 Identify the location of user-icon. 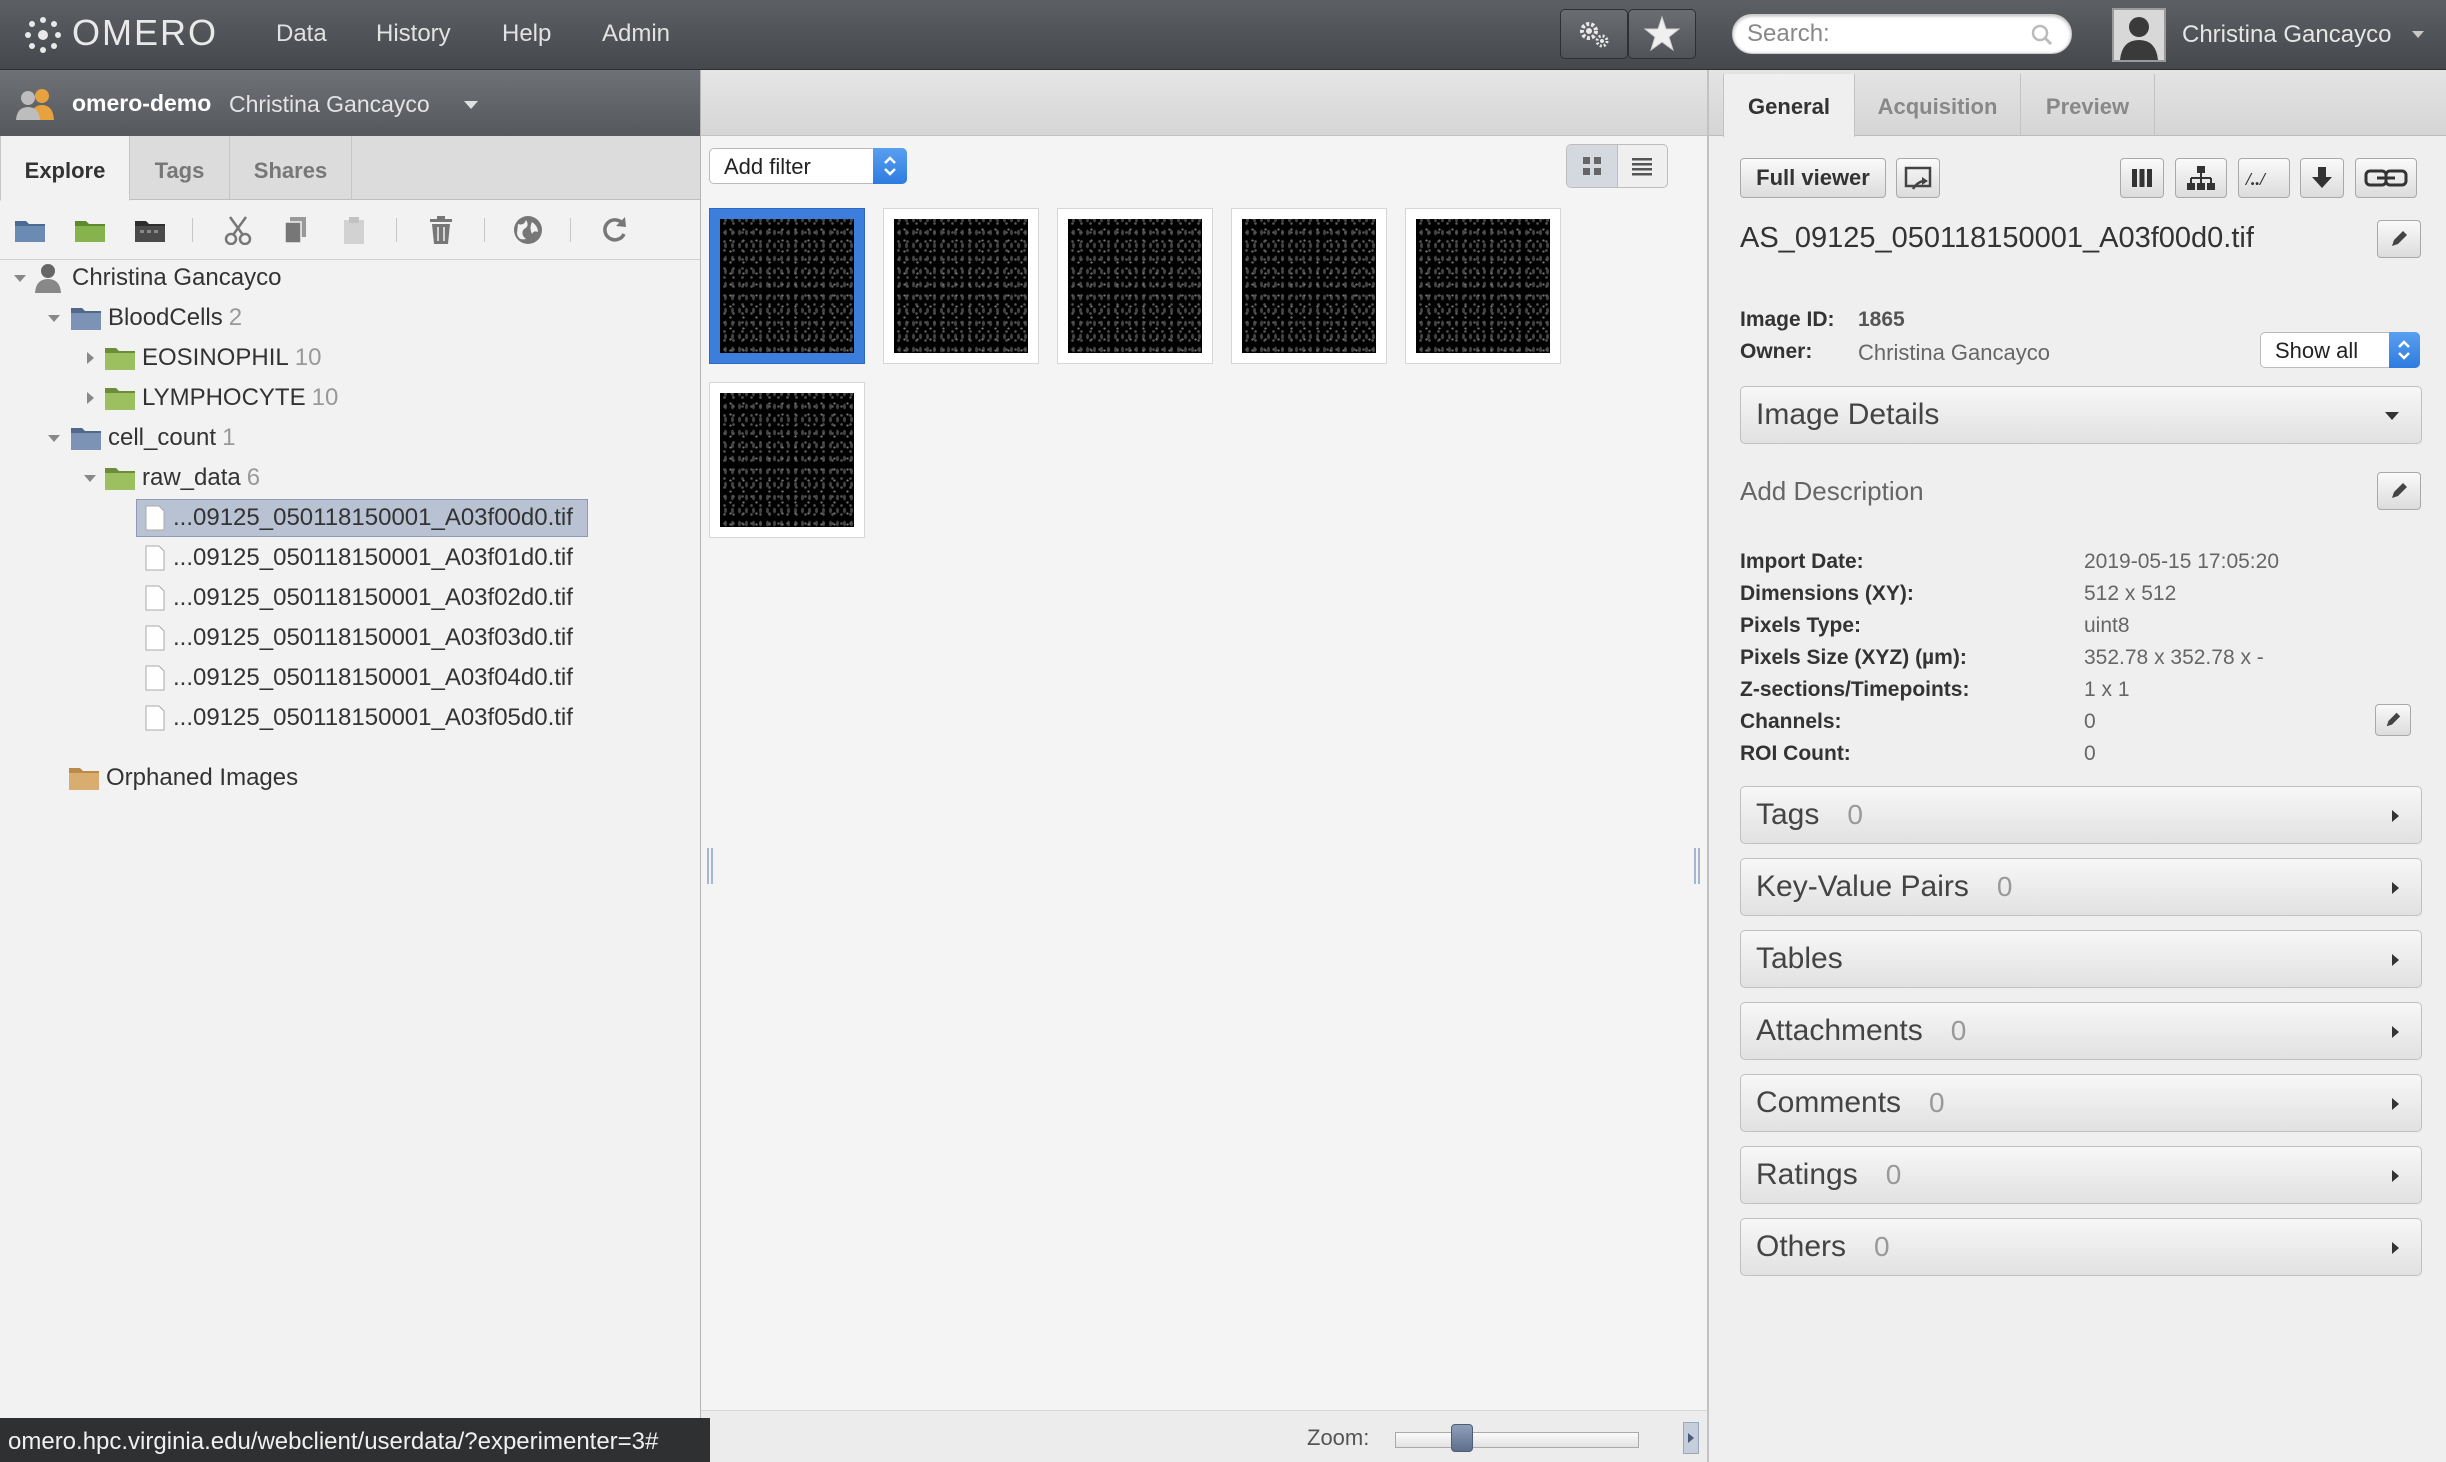
(48, 278).